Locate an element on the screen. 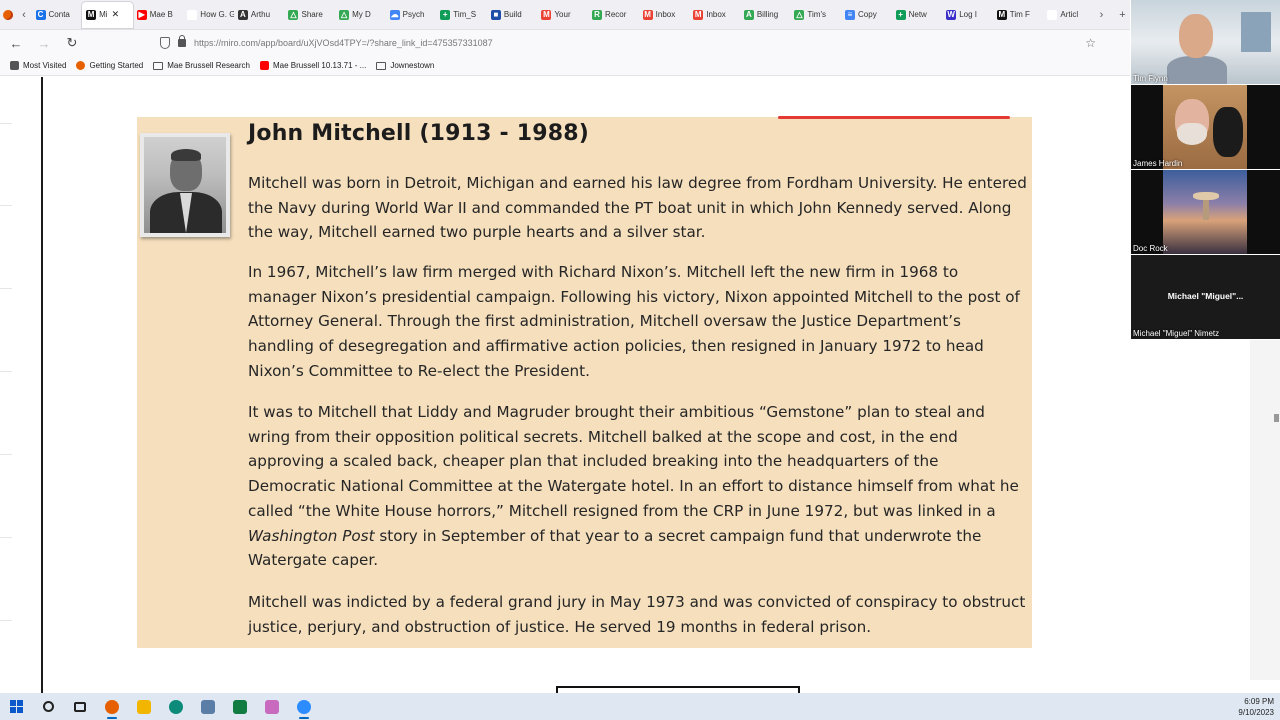 The width and height of the screenshot is (1280, 720). tab-label: Mi is located at coordinates (103, 14).